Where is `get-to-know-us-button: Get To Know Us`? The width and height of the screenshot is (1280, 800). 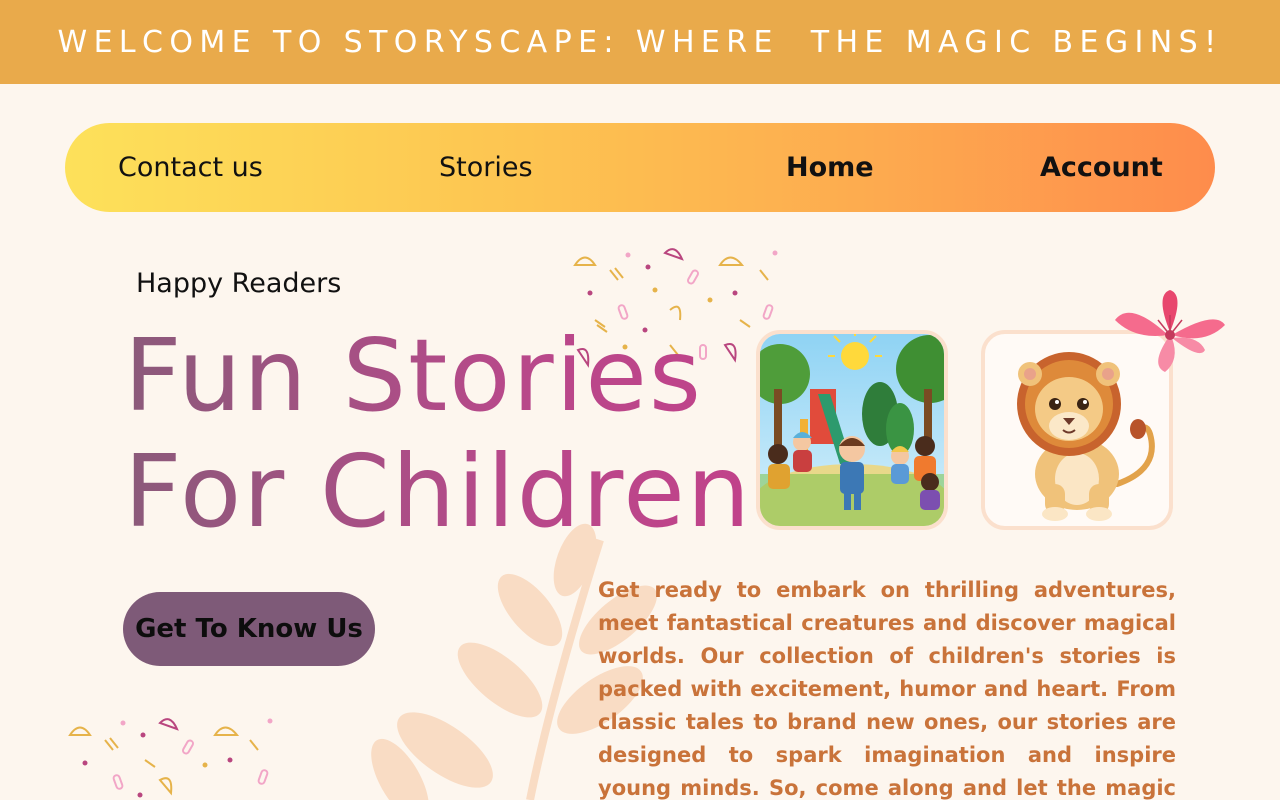 get-to-know-us-button: Get To Know Us is located at coordinates (249, 629).